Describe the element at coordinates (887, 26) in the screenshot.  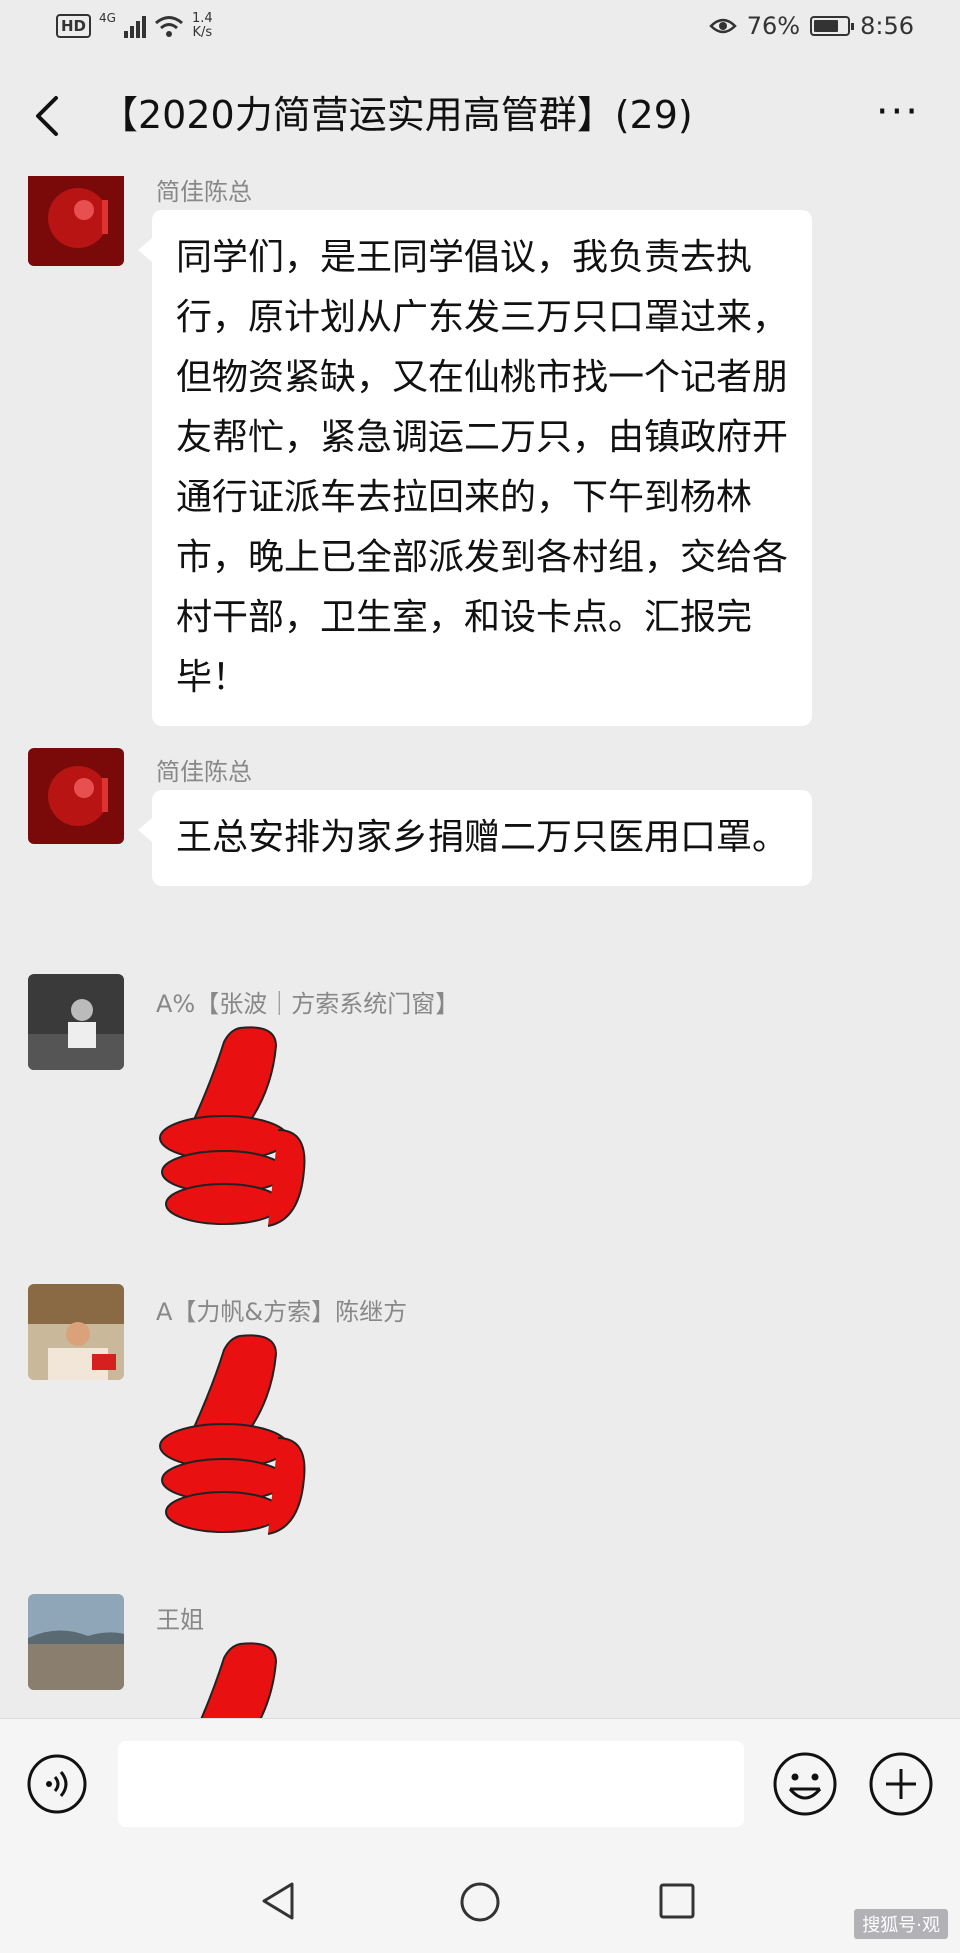
I see `clock: 8:56` at that location.